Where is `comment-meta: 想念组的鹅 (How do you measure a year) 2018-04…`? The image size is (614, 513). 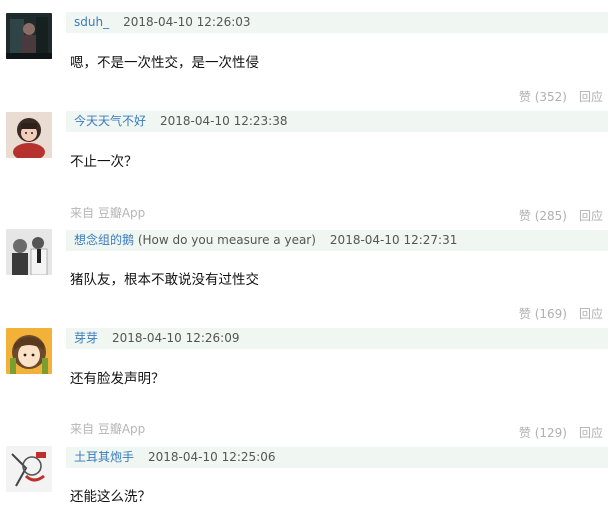 comment-meta: 想念组的鹅 (How do you measure a year) 2018-04… is located at coordinates (337, 240).